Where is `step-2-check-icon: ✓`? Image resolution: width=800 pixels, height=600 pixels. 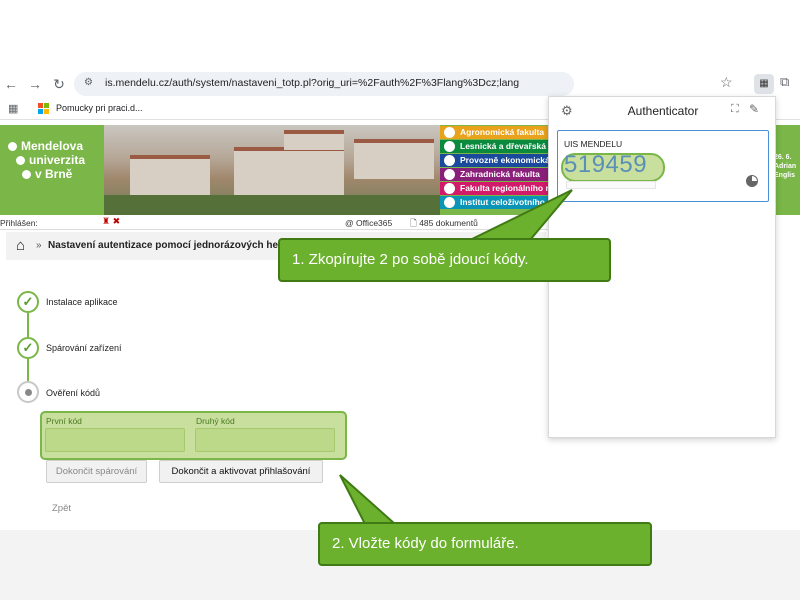
step-2-check-icon: ✓ is located at coordinates (28, 348).